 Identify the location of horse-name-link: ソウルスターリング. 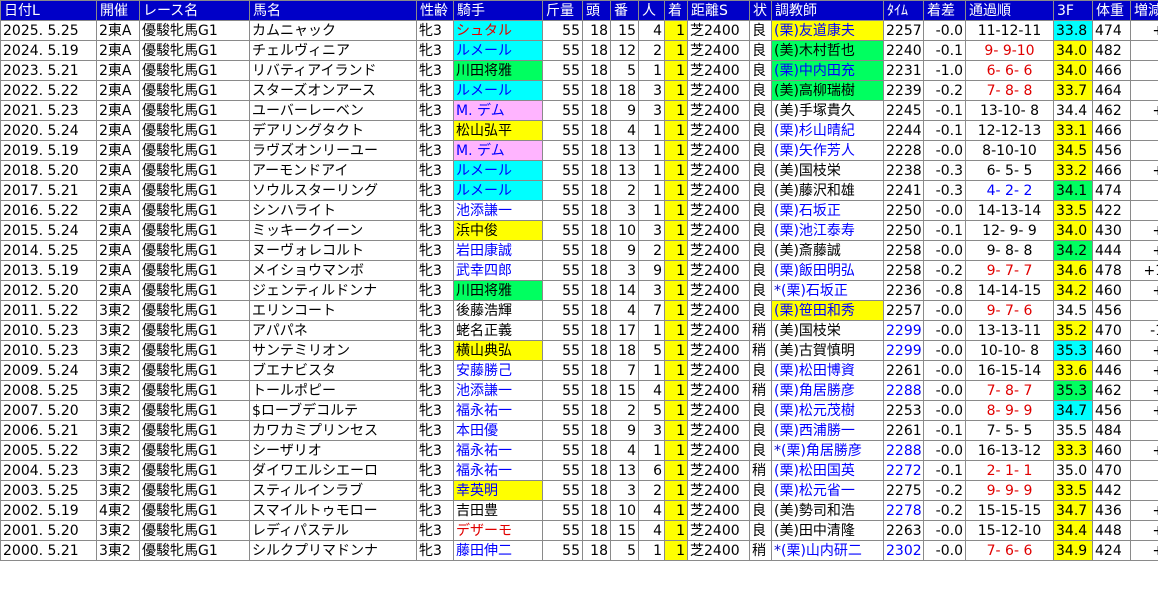
(333, 190).